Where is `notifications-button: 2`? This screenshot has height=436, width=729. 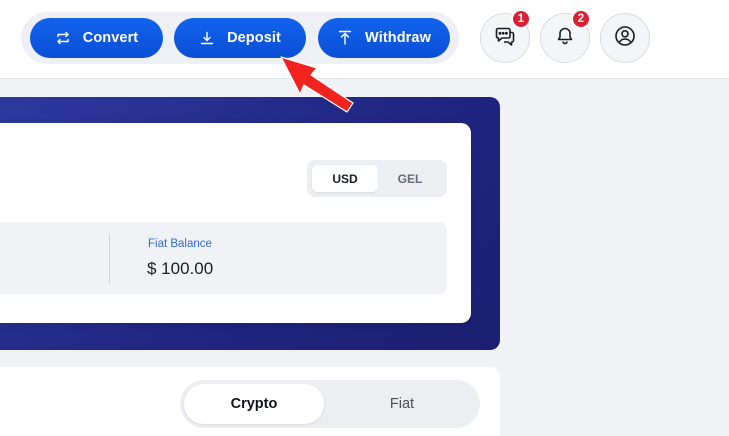
notifications-button: 2 is located at coordinates (565, 36).